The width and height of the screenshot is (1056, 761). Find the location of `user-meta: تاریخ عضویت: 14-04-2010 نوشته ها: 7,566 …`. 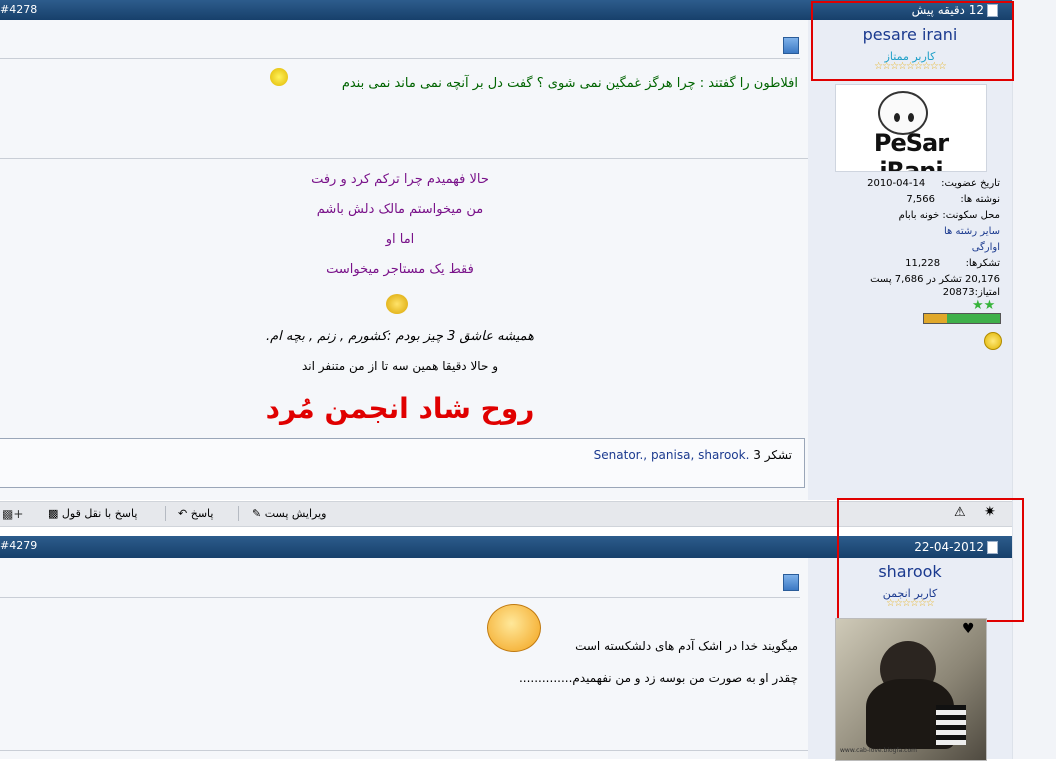

user-meta: تاریخ عضویت: 14-04-2010 نوشته ها: 7,566 … is located at coordinates (920, 237).